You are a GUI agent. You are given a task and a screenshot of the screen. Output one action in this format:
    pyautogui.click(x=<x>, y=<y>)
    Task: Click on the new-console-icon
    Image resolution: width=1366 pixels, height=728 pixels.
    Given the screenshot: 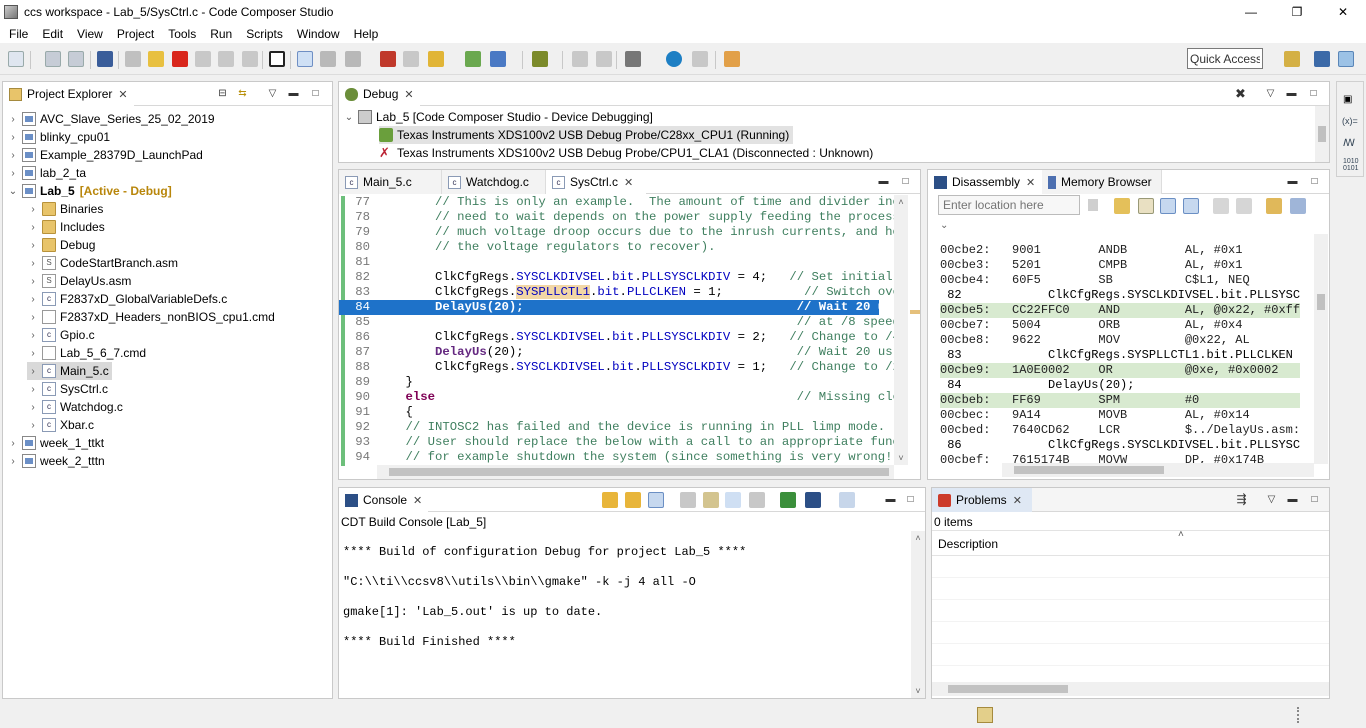 What is the action you would take?
    pyautogui.click(x=847, y=500)
    